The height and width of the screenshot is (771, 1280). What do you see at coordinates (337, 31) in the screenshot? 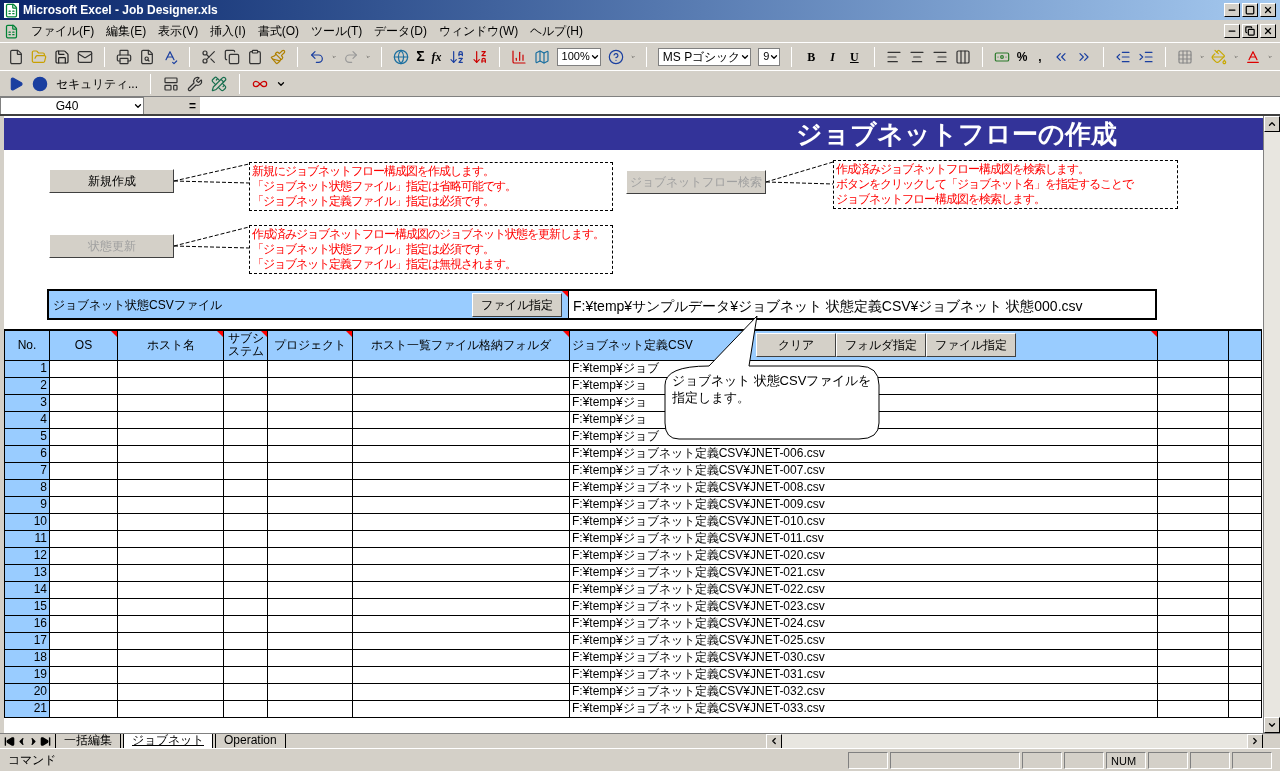
I see `menu-item: ツール(T)` at bounding box center [337, 31].